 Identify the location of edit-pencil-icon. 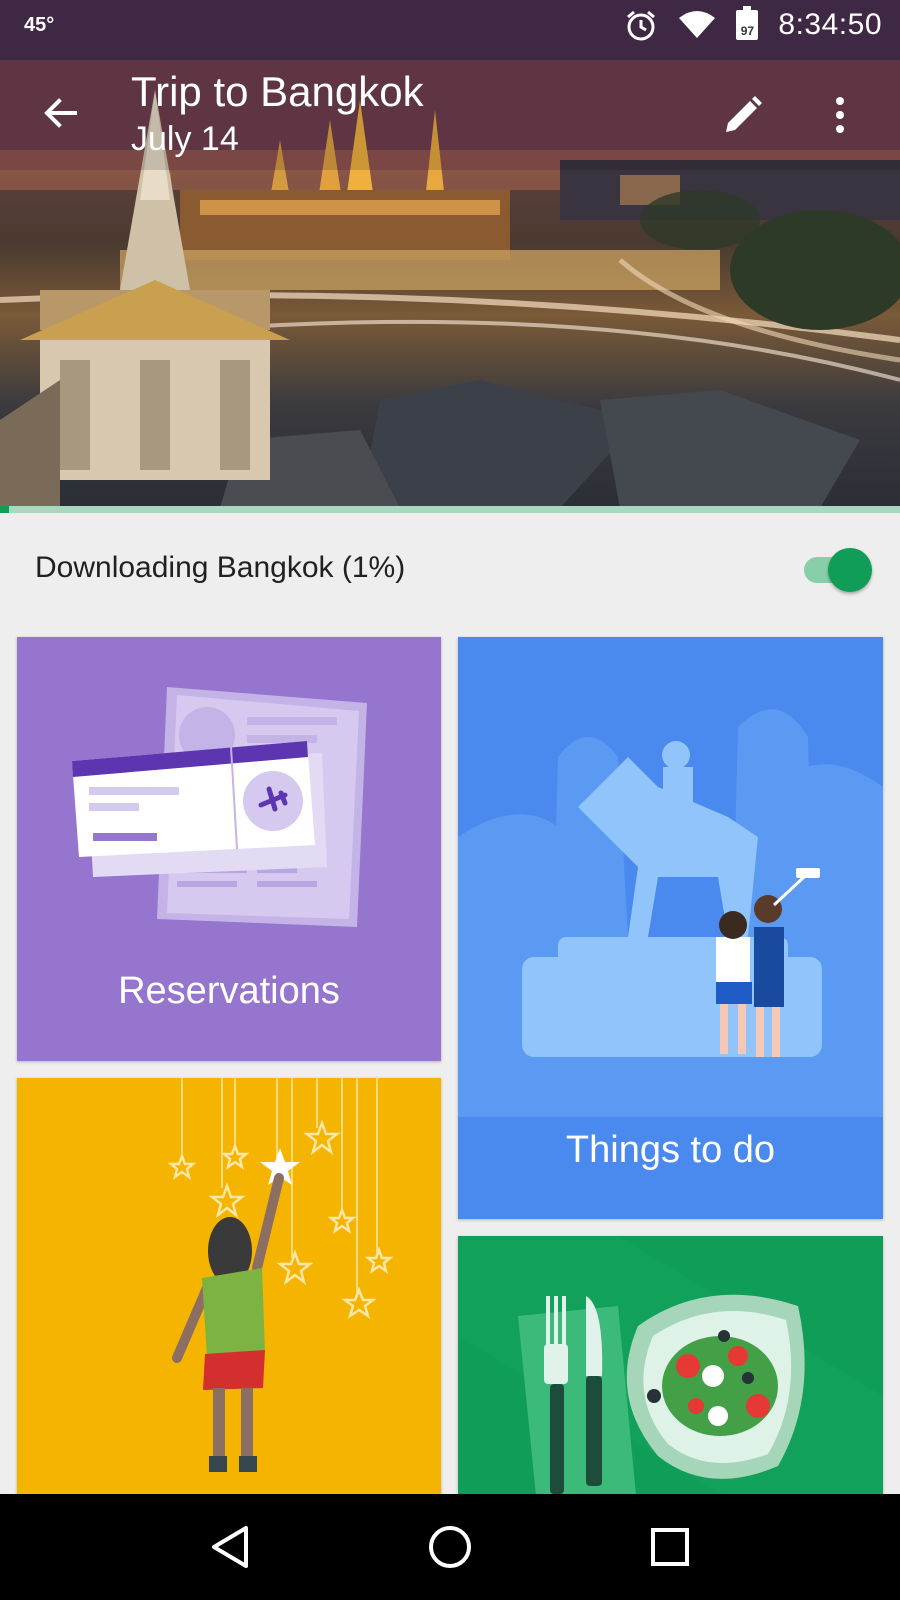
(744, 114).